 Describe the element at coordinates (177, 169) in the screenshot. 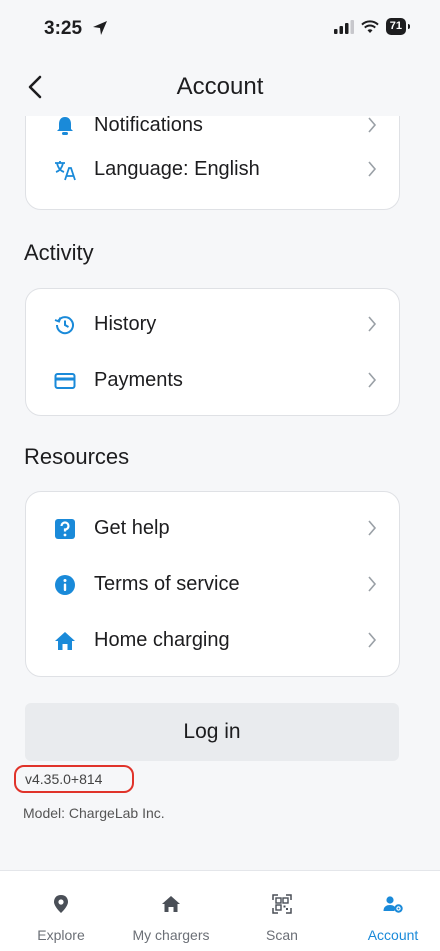

I see `list-item-label: Language: English` at that location.